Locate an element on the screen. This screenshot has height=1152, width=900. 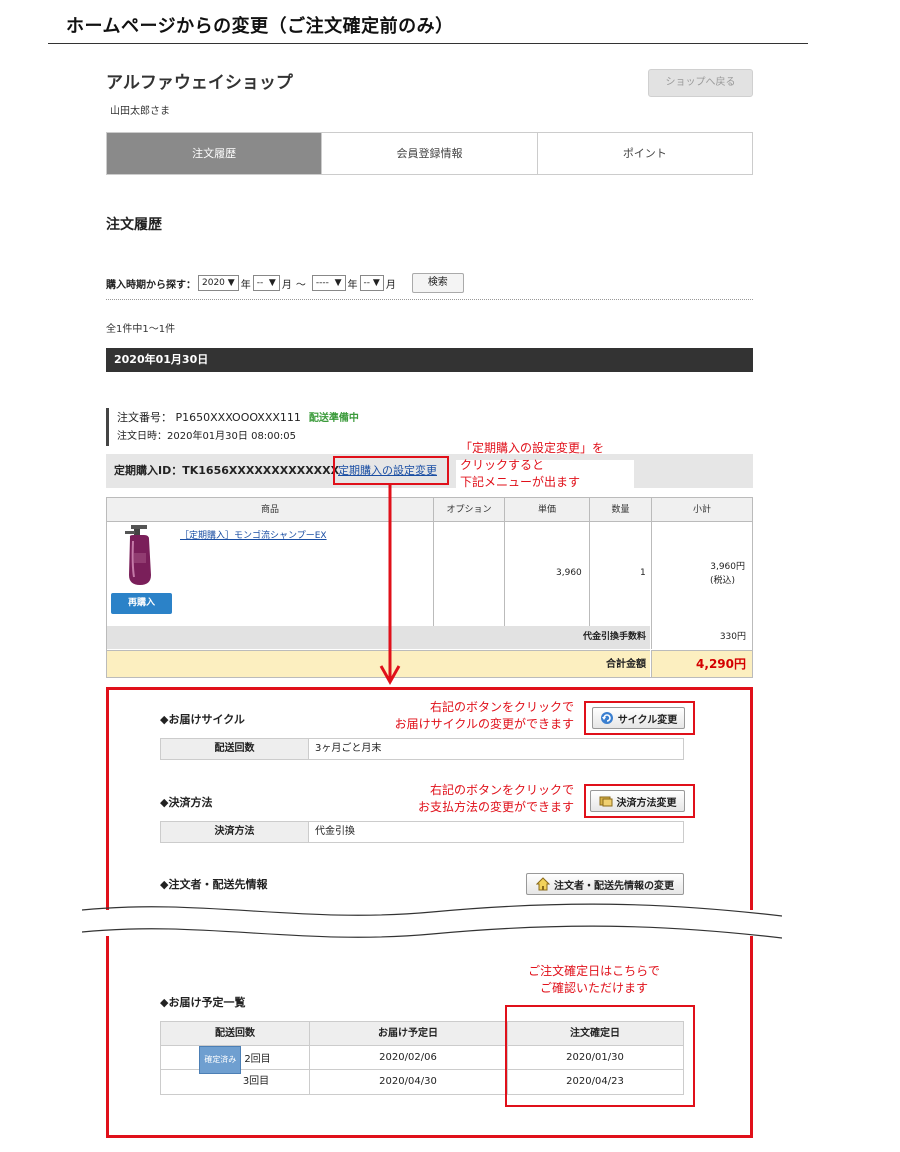
payment-change-button: 決済方法変更 is located at coordinates (637, 801).